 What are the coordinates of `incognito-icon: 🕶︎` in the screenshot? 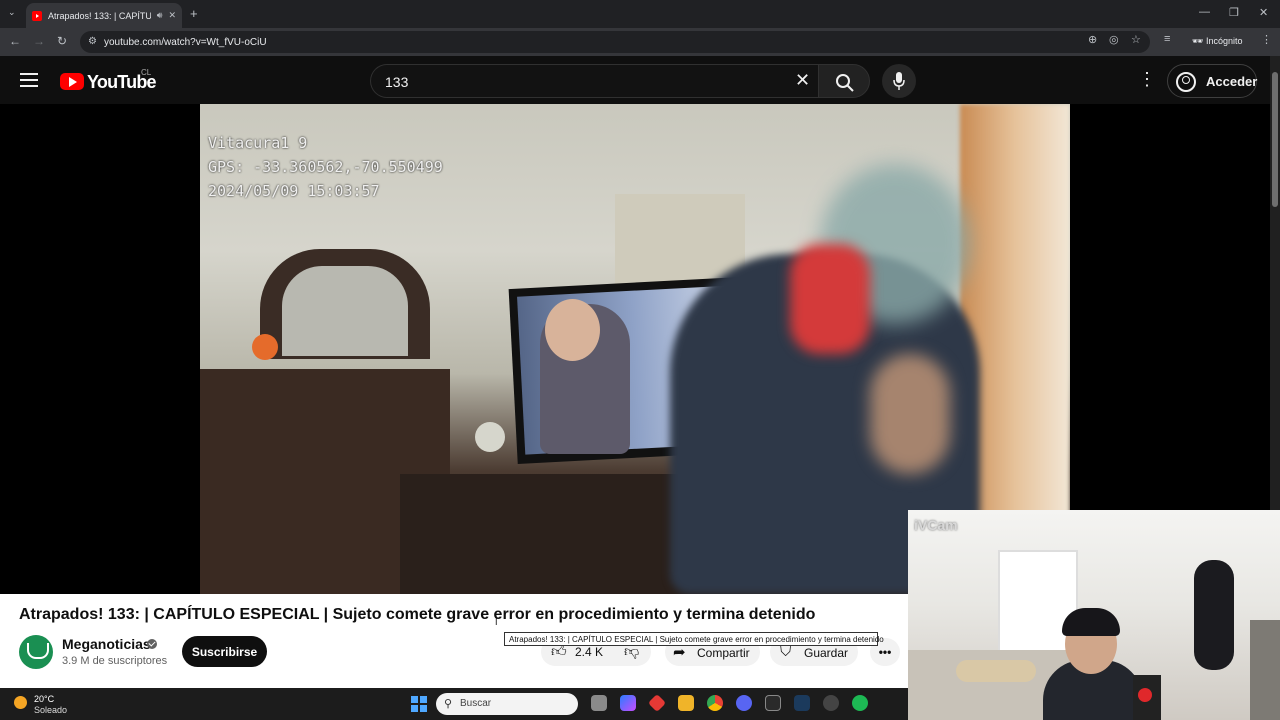 It's located at (1199, 41).